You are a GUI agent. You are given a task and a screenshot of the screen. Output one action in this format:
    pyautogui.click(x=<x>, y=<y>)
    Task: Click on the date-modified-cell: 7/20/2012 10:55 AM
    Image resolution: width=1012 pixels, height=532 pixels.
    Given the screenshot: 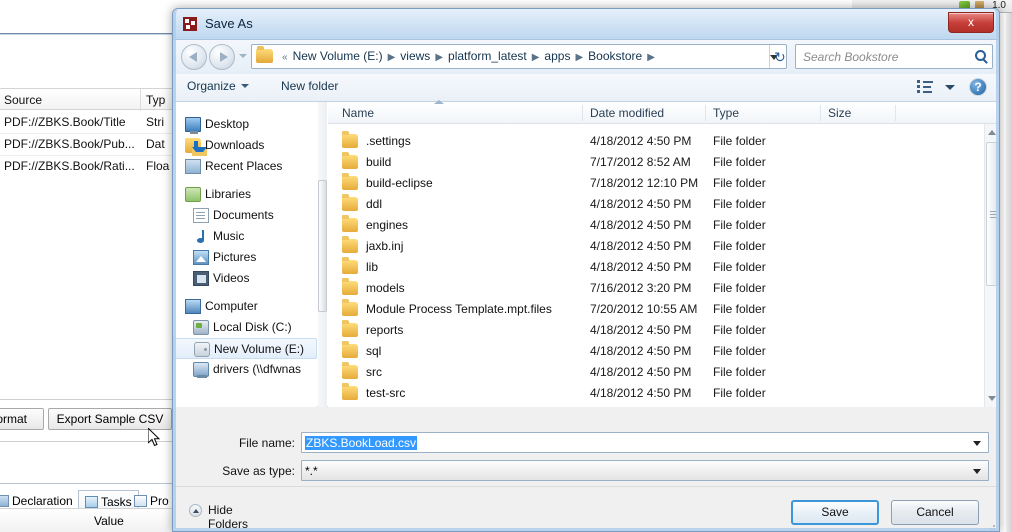 What is the action you would take?
    pyautogui.click(x=644, y=309)
    